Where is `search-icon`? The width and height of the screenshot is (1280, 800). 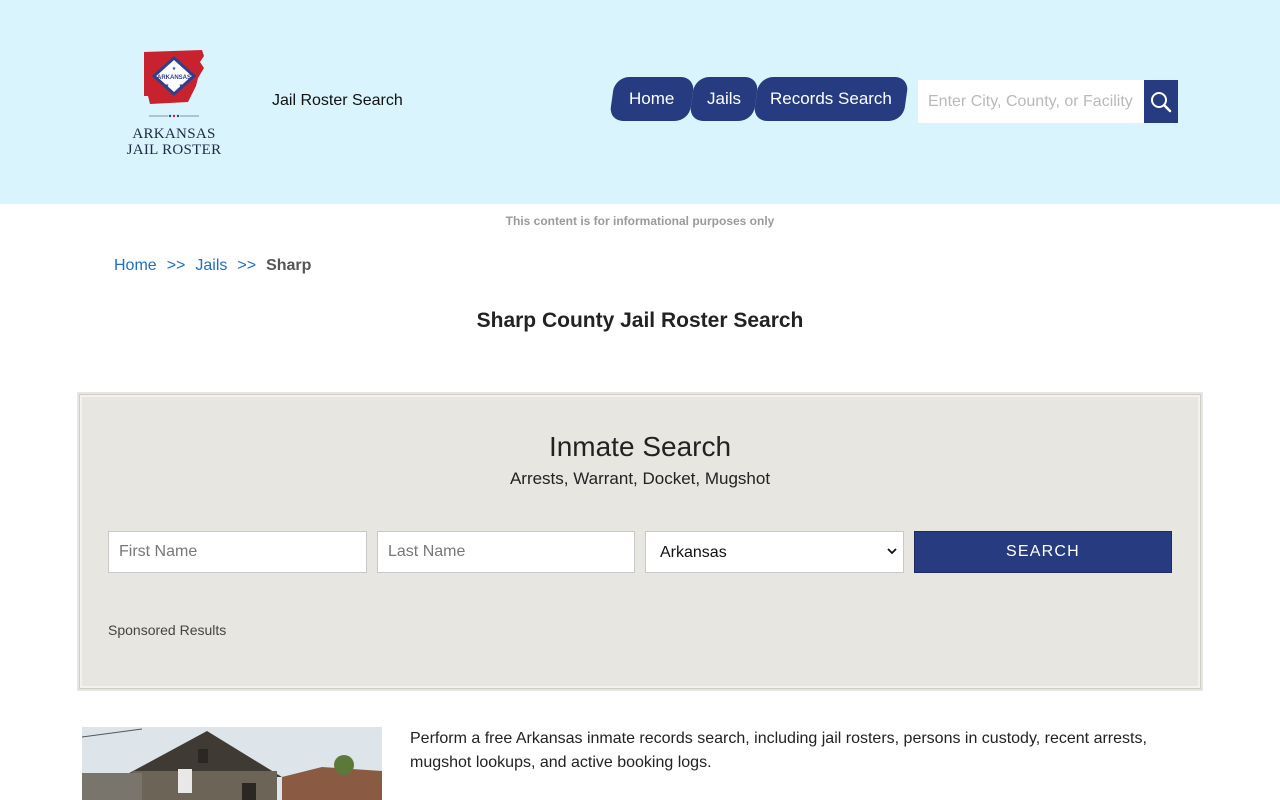
search-icon is located at coordinates (1161, 102).